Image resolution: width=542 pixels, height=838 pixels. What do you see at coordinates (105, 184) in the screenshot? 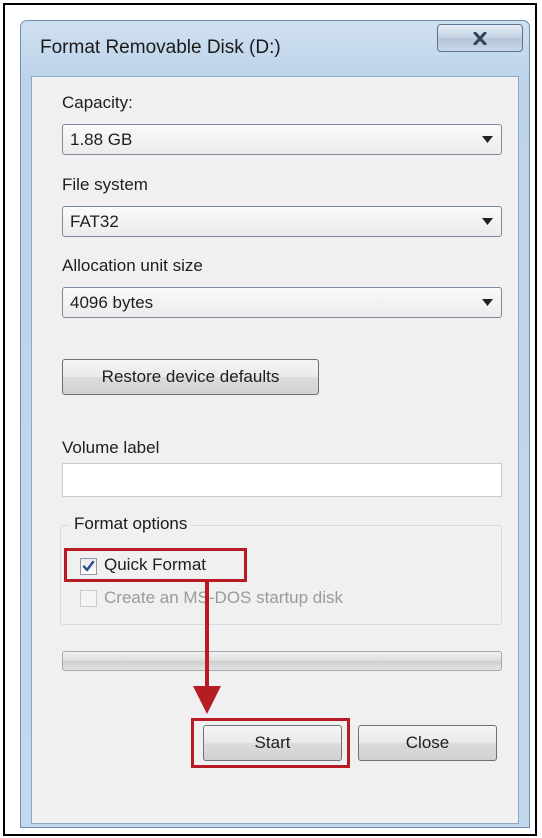
I see `file-system-label: File system` at bounding box center [105, 184].